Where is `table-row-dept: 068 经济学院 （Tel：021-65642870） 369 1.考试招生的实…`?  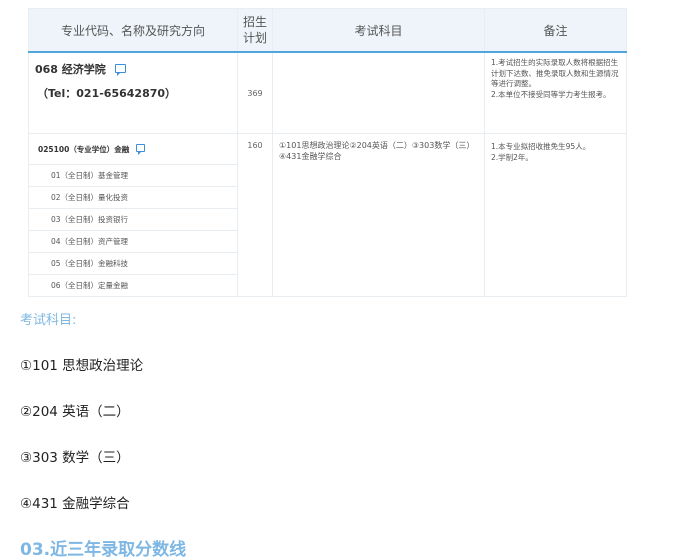
table-row-dept: 068 经济学院 （Tel：021-65642870） 369 1.考试招生的实… is located at coordinates (327, 92).